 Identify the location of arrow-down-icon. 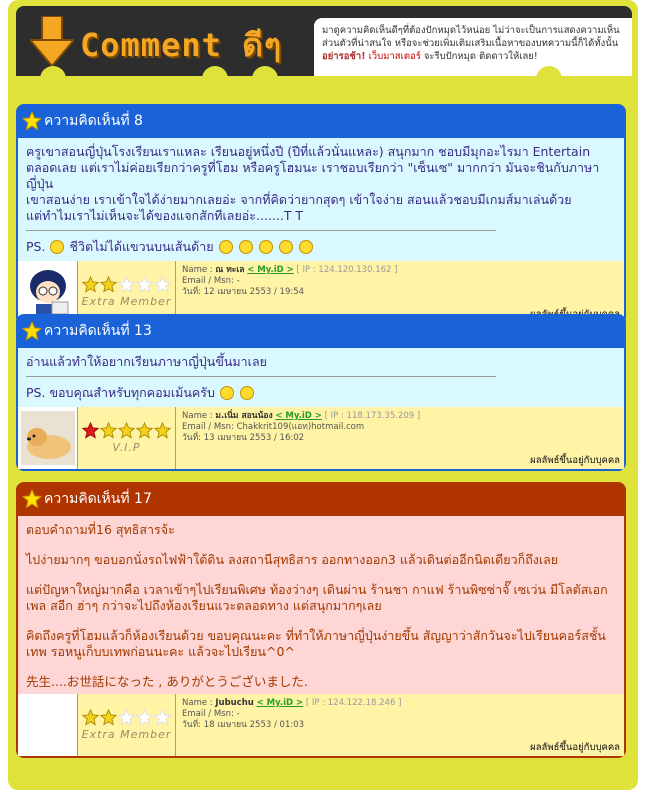
(52, 42).